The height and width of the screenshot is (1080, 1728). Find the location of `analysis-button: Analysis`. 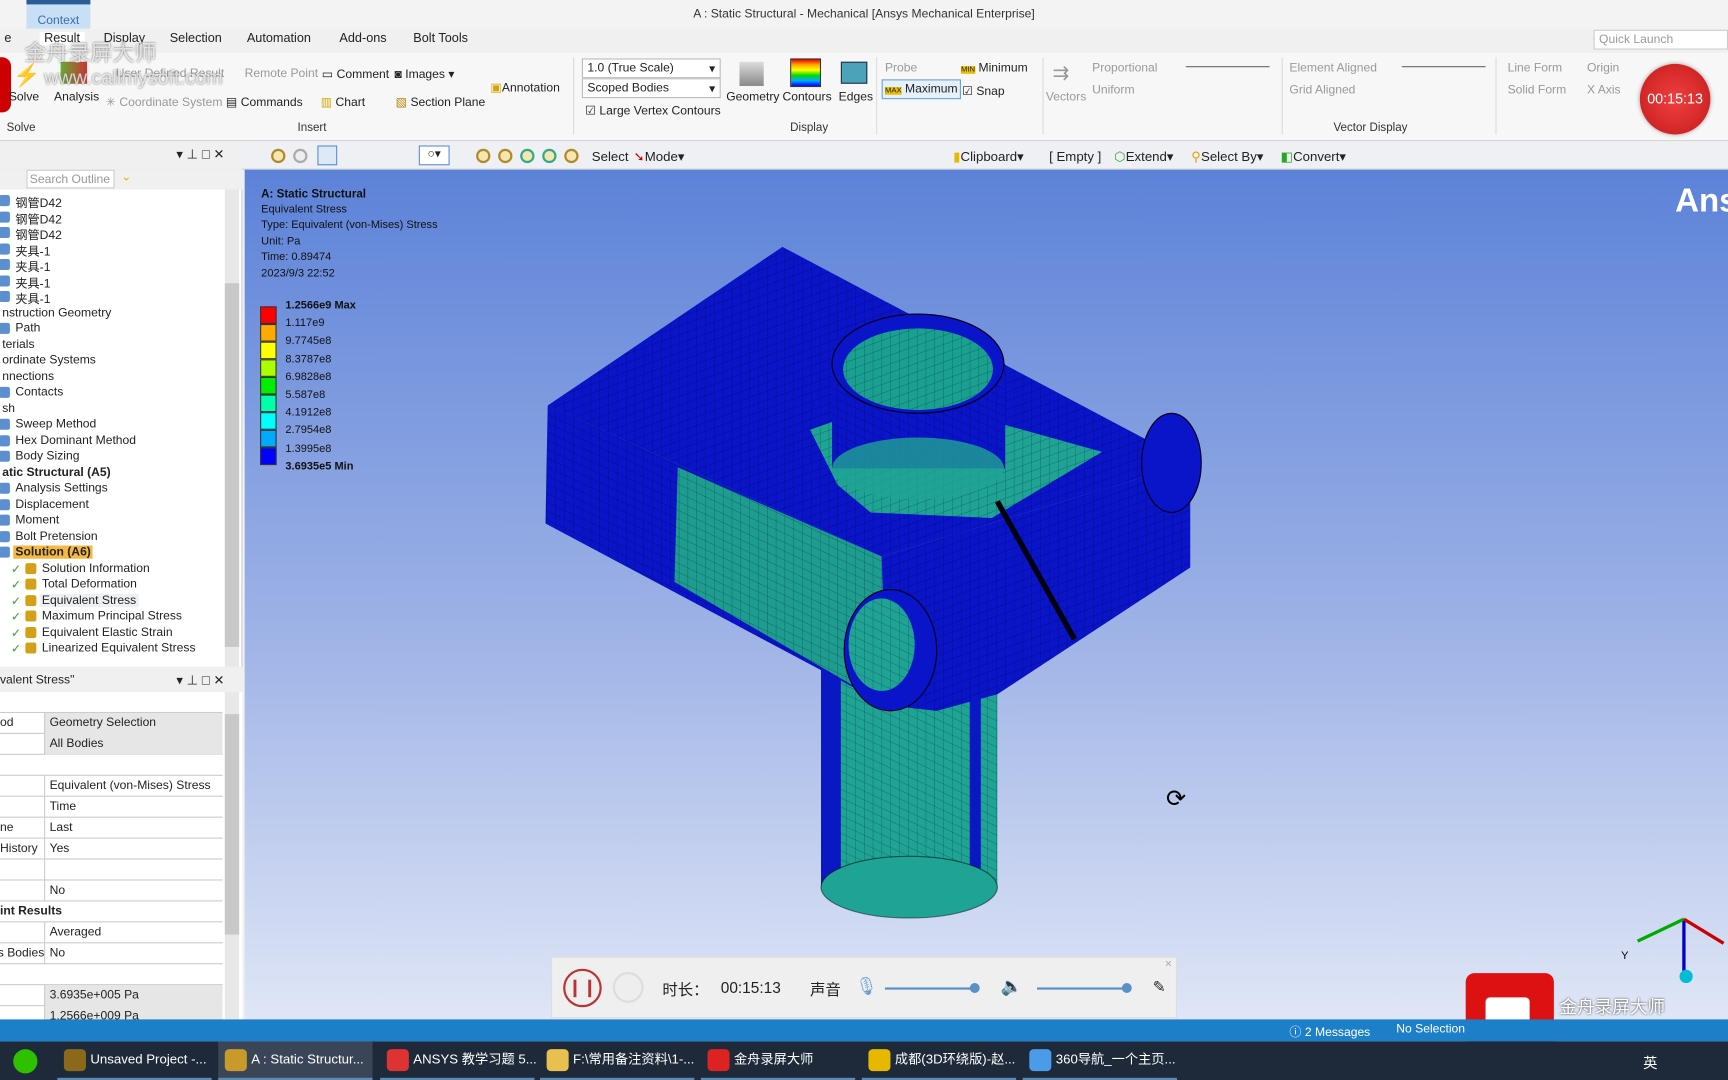

analysis-button: Analysis is located at coordinates (76, 96).